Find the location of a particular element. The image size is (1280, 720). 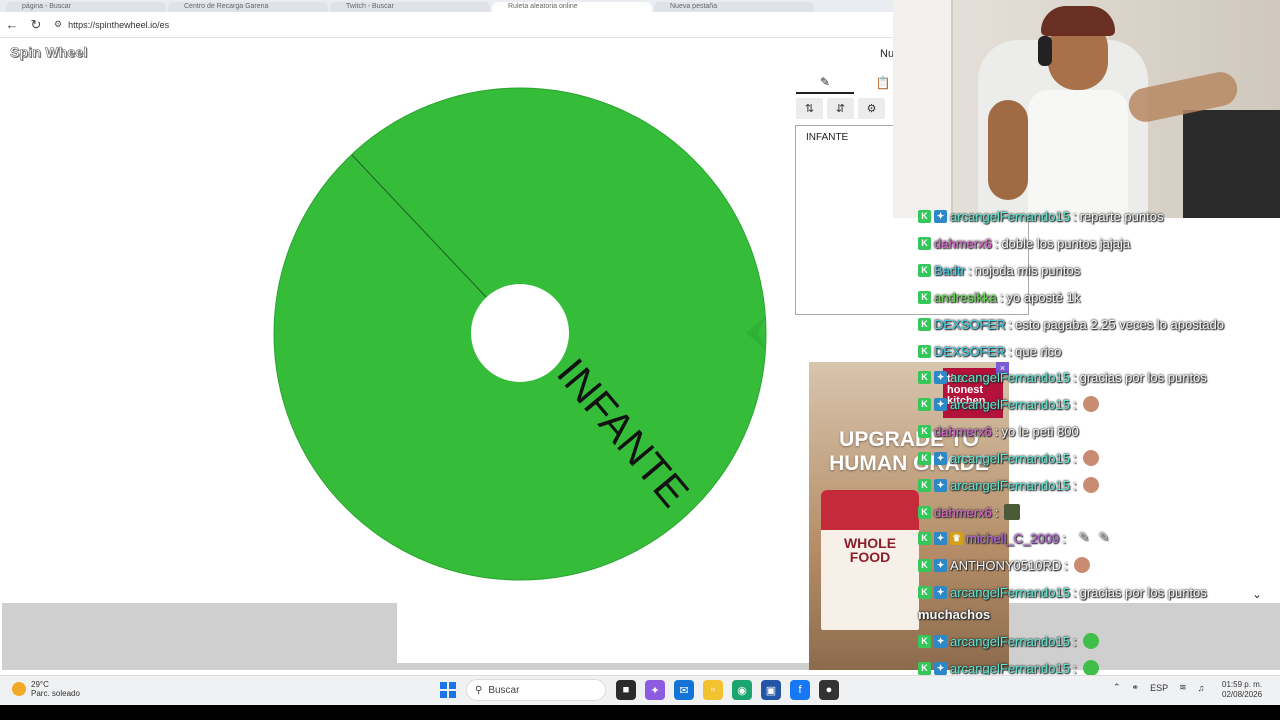

chevron-up-icon: ⌃ is located at coordinates (1117, 687).